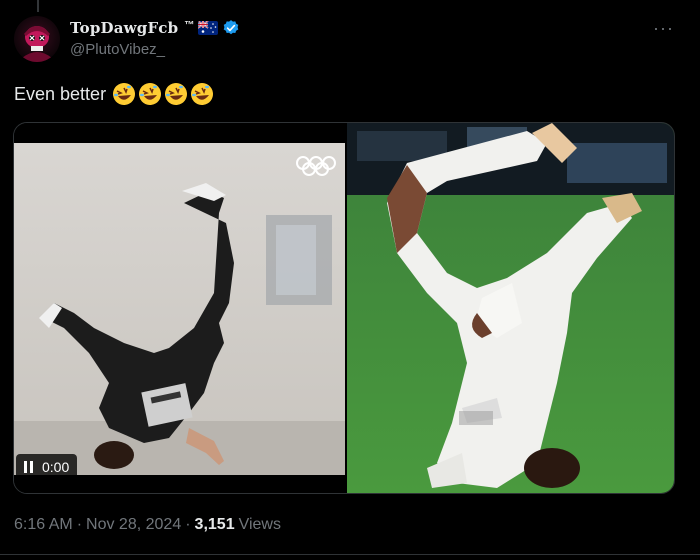 This screenshot has width=700, height=560. Describe the element at coordinates (60, 93) in the screenshot. I see `tweet-body: Even better` at that location.